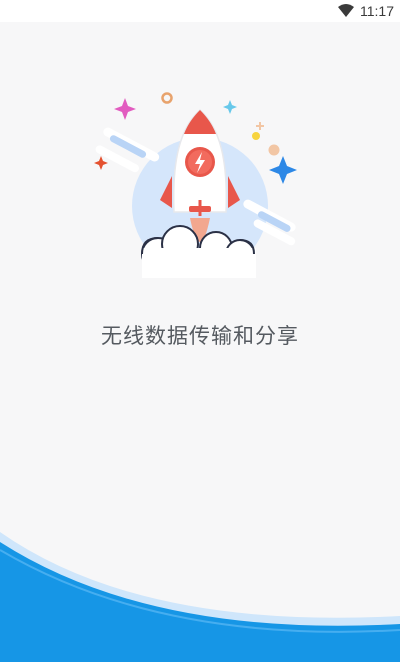 The image size is (400, 662). What do you see at coordinates (205, 655) in the screenshot?
I see `bottom-action-label` at bounding box center [205, 655].